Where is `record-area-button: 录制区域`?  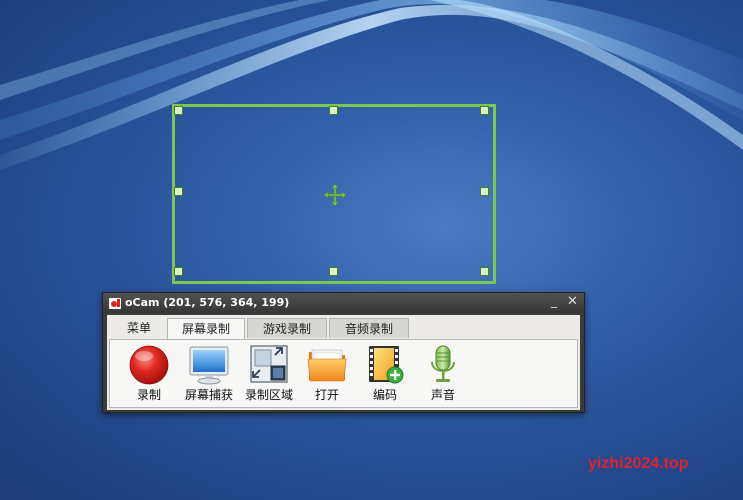 record-area-button: 录制区域 is located at coordinates (269, 374).